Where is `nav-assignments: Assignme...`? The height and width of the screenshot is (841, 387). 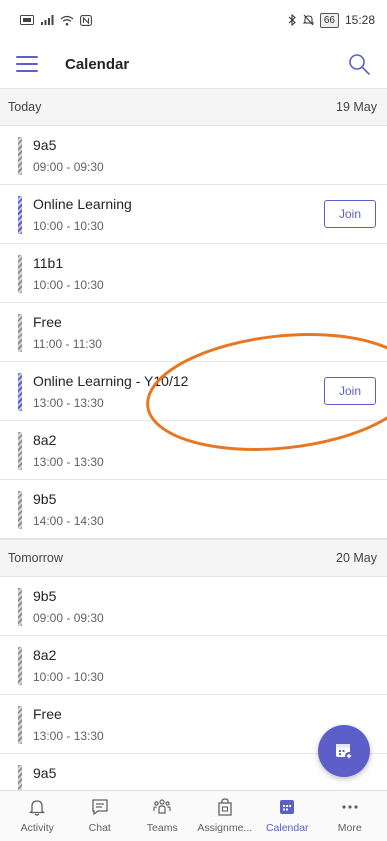
nav-assignments: Assignme... is located at coordinates (225, 816).